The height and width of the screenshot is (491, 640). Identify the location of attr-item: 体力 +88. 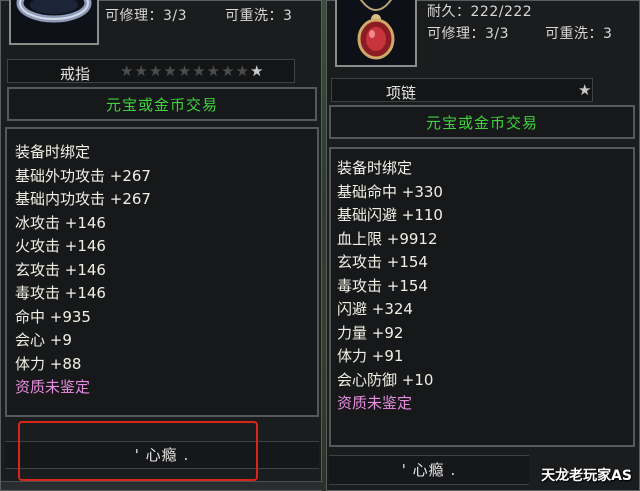
(48, 363).